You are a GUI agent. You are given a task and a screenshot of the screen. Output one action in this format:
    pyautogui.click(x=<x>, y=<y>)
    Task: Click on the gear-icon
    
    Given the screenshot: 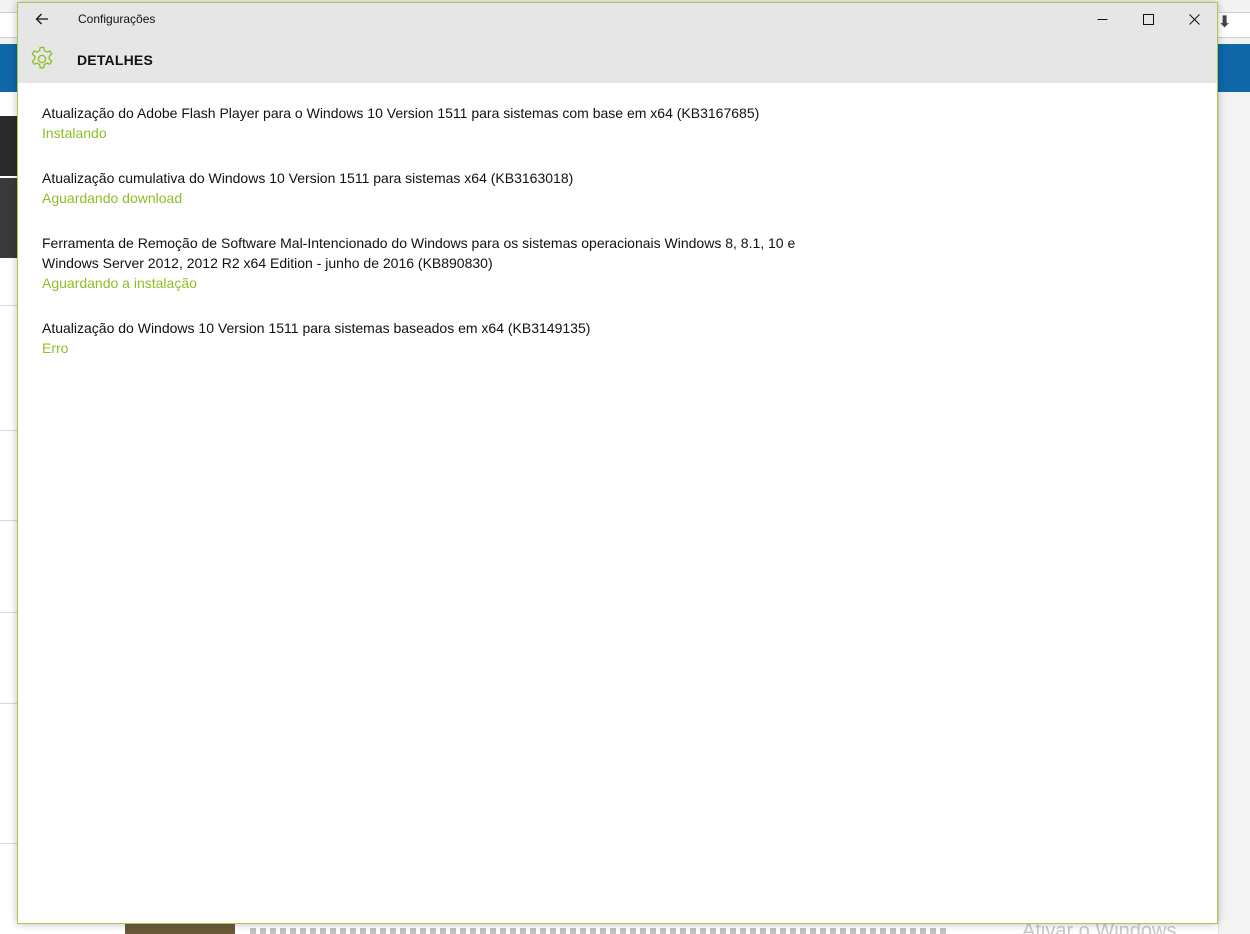 What is the action you would take?
    pyautogui.click(x=42, y=57)
    